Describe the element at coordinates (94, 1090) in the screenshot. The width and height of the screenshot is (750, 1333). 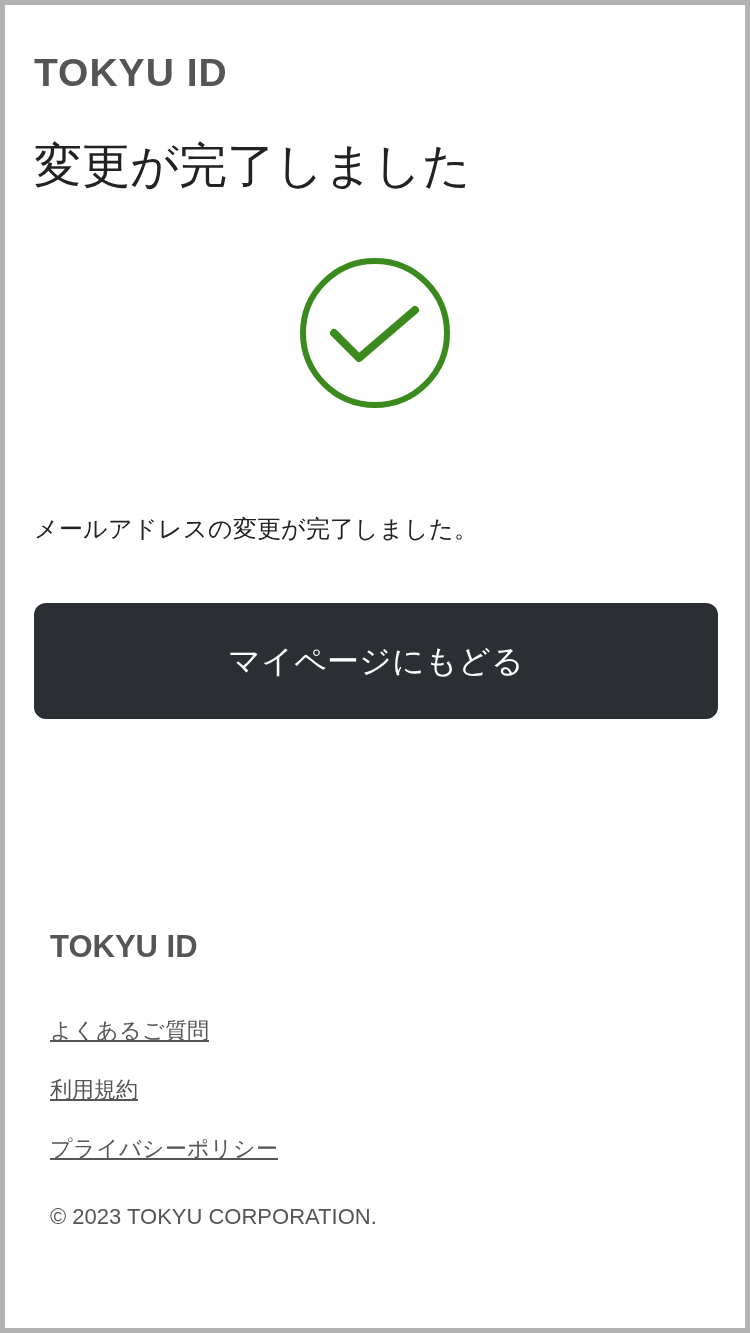
I see `footer-link: 利用規約` at that location.